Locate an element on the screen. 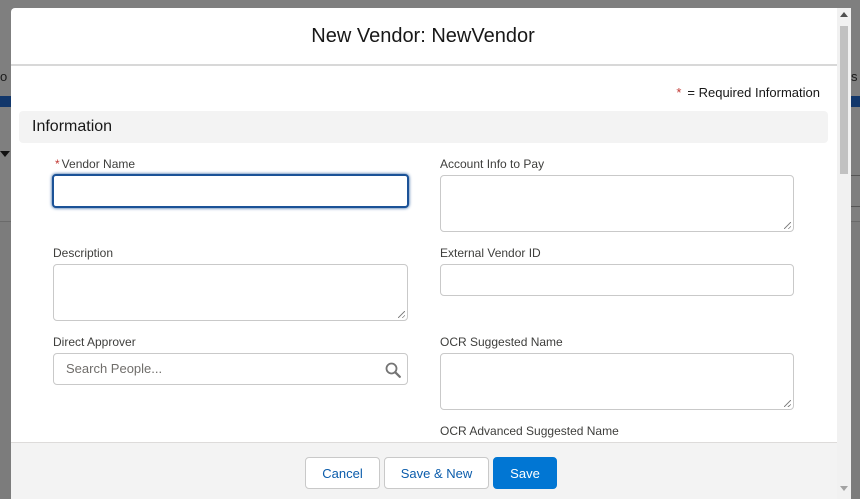 This screenshot has height=499, width=860. vendor-name-label-text: Vendor Name is located at coordinates (98, 164).